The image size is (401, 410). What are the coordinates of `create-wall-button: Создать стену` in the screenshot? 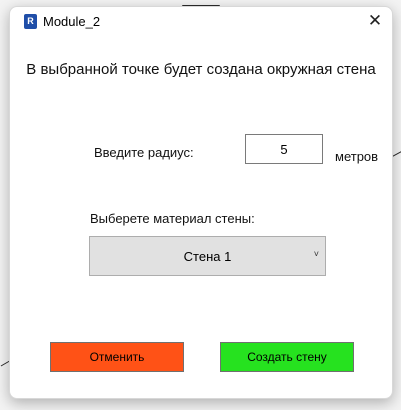 It's located at (287, 357).